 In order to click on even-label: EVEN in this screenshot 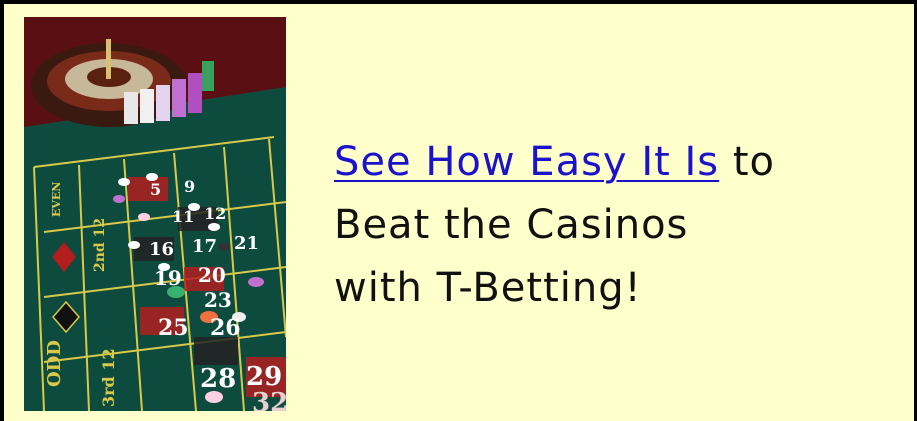, I will do `click(56, 199)`.